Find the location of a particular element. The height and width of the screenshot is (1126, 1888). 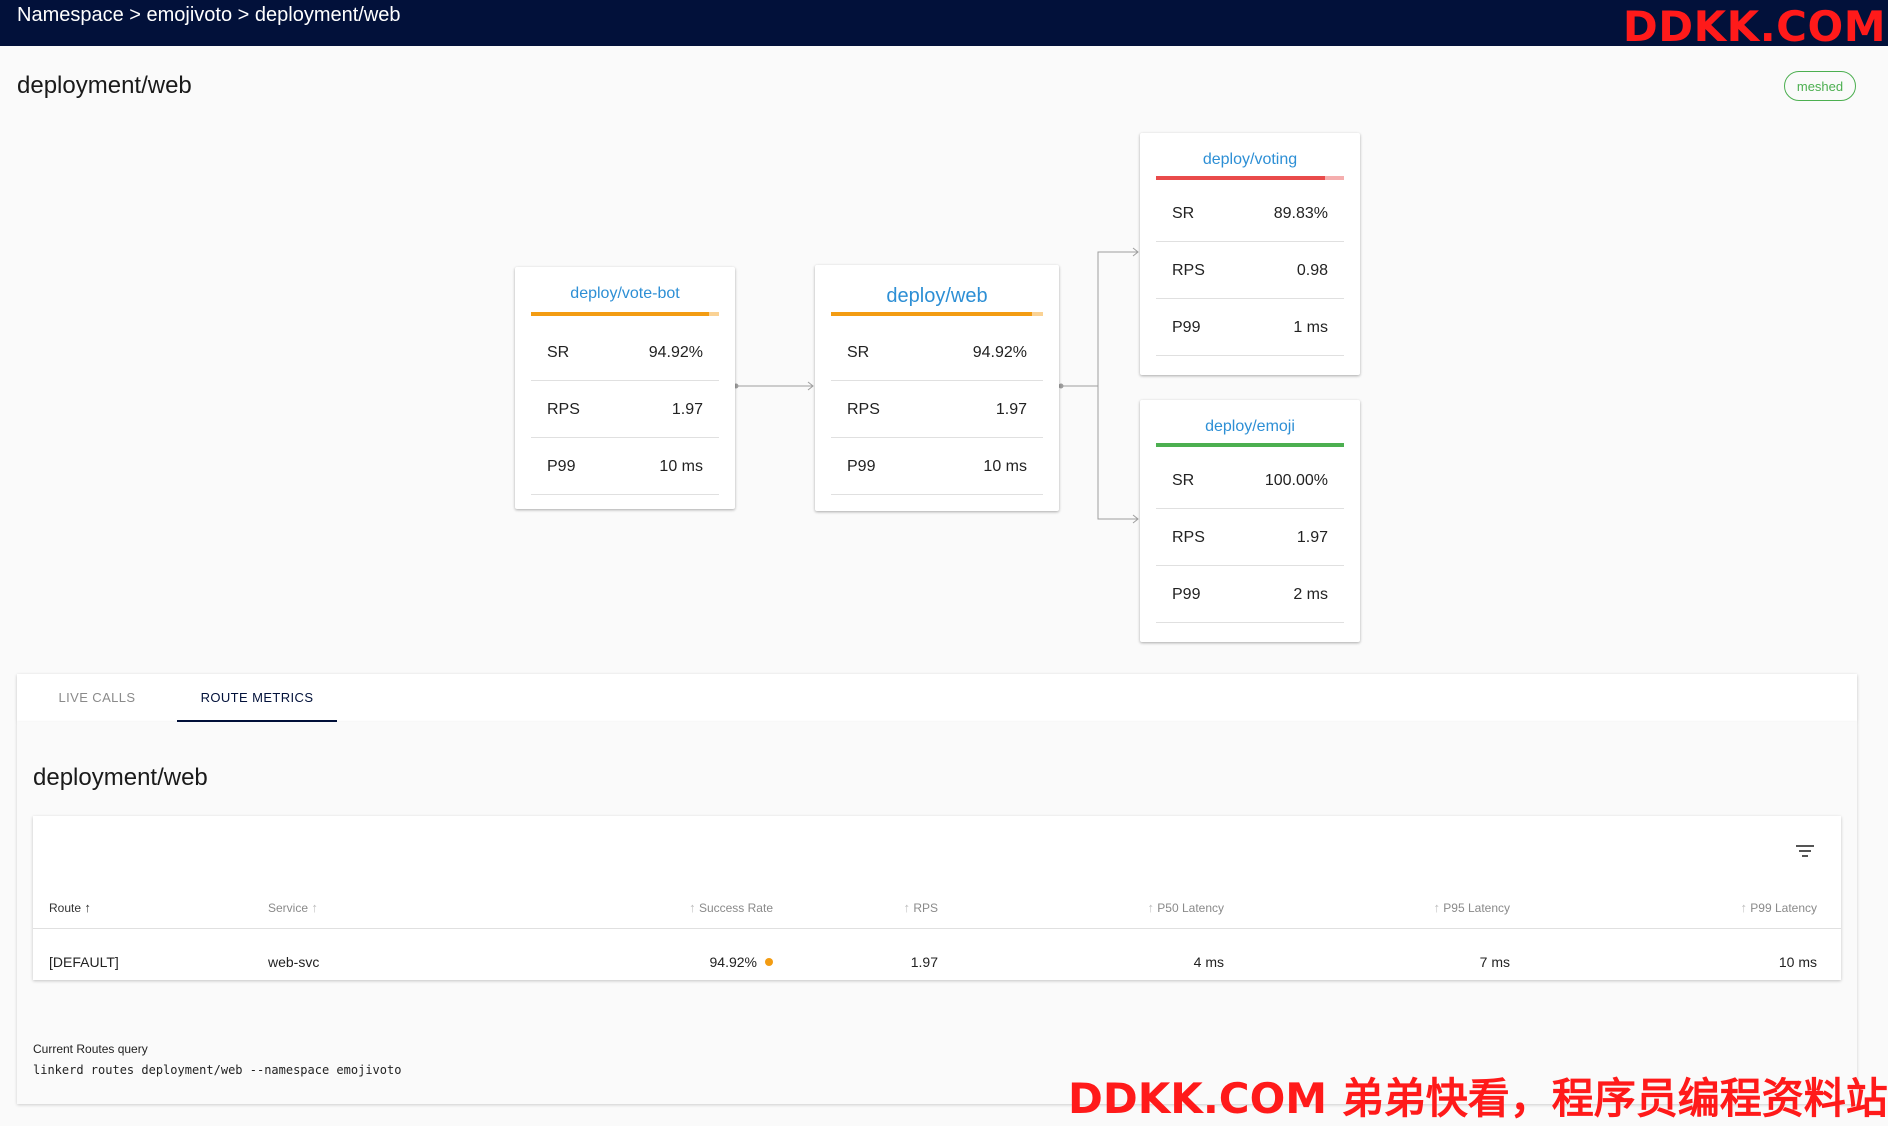

node-card-emoji: deploy/emoji SR 100.00% RPS 1.97 P99 2 ms is located at coordinates (1250, 521).